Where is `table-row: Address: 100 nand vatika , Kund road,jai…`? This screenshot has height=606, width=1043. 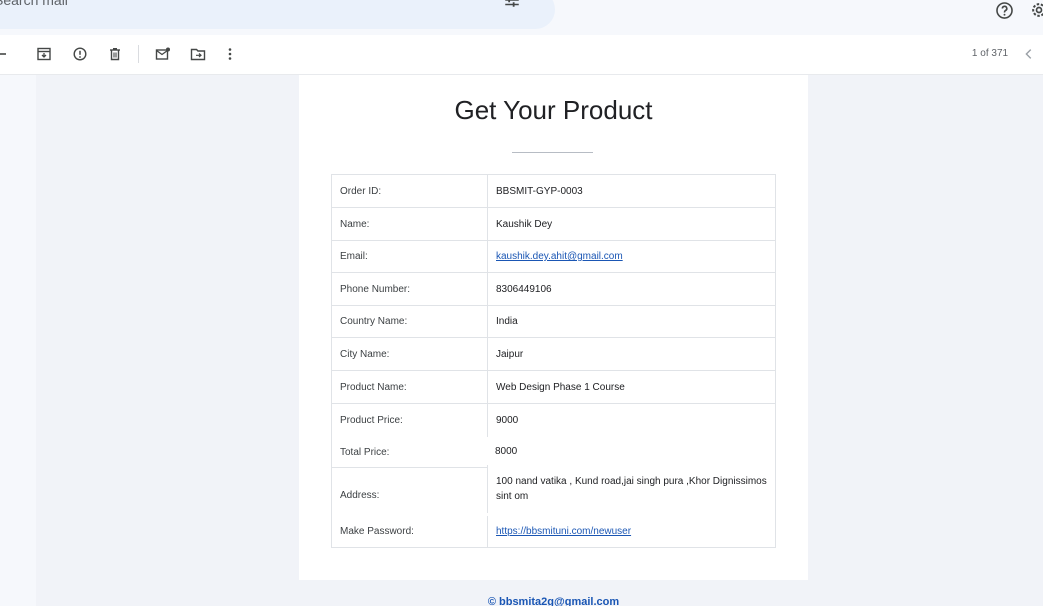
table-row: Address: 100 nand vatika , Kund road,jai… is located at coordinates (553, 490).